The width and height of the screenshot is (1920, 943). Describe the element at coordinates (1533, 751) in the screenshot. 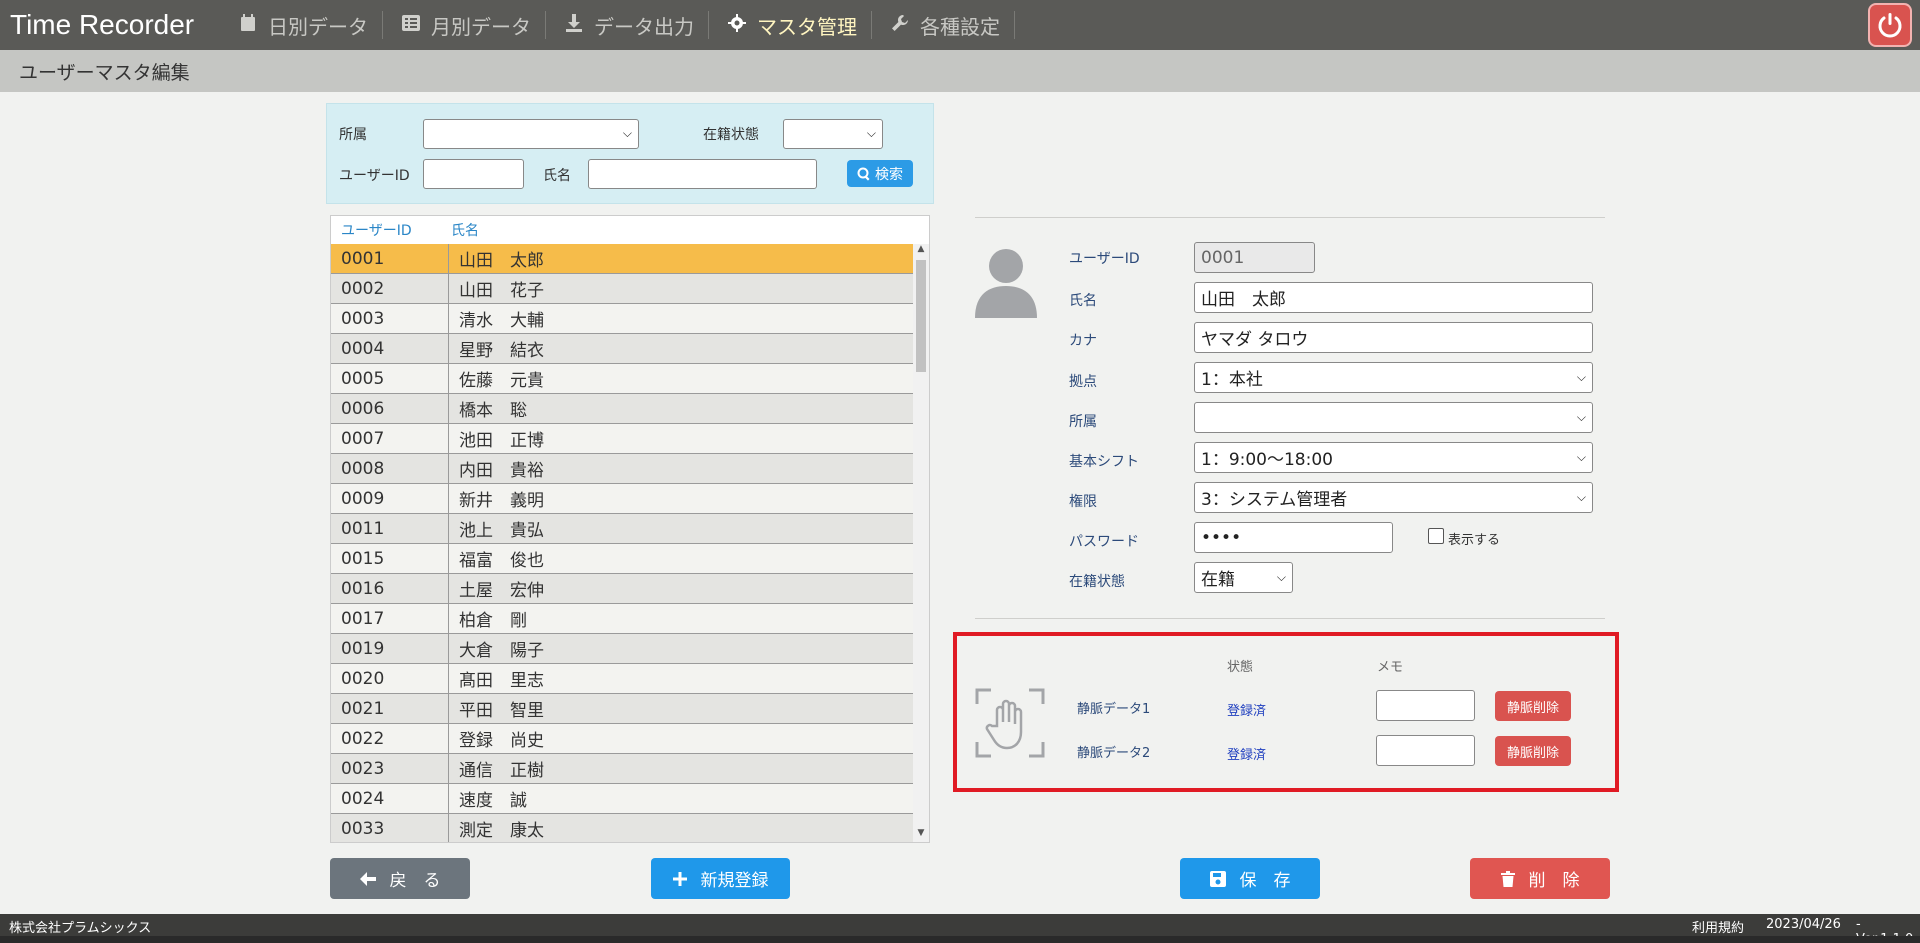

I see `vein-data-2-delete-button: 静脈削除` at that location.